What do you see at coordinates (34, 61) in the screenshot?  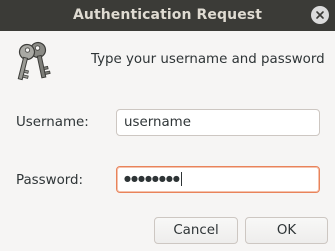 I see `keys-icon` at bounding box center [34, 61].